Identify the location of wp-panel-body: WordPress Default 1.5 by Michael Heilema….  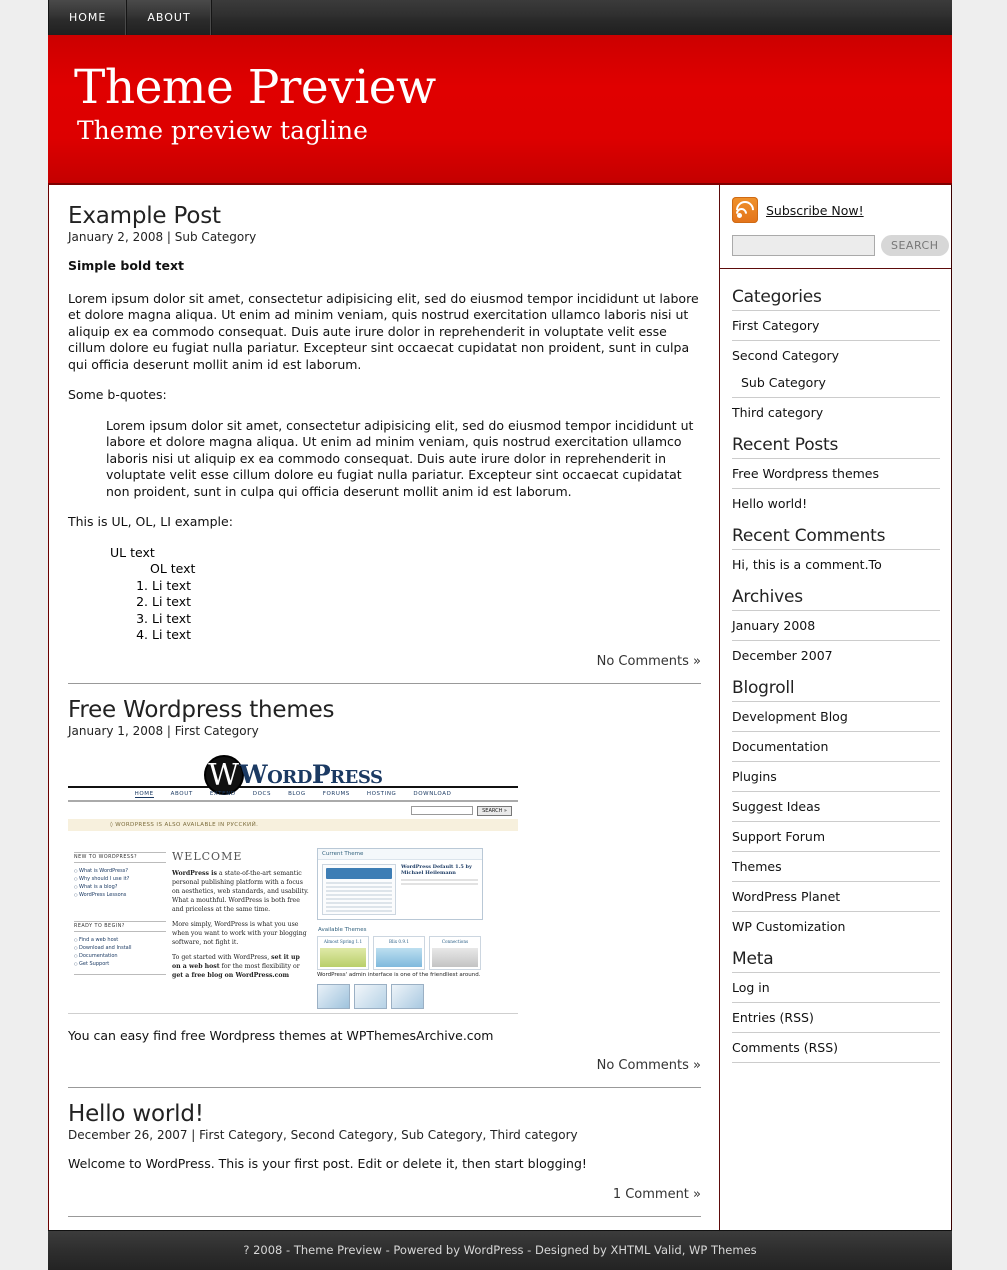
(400, 889).